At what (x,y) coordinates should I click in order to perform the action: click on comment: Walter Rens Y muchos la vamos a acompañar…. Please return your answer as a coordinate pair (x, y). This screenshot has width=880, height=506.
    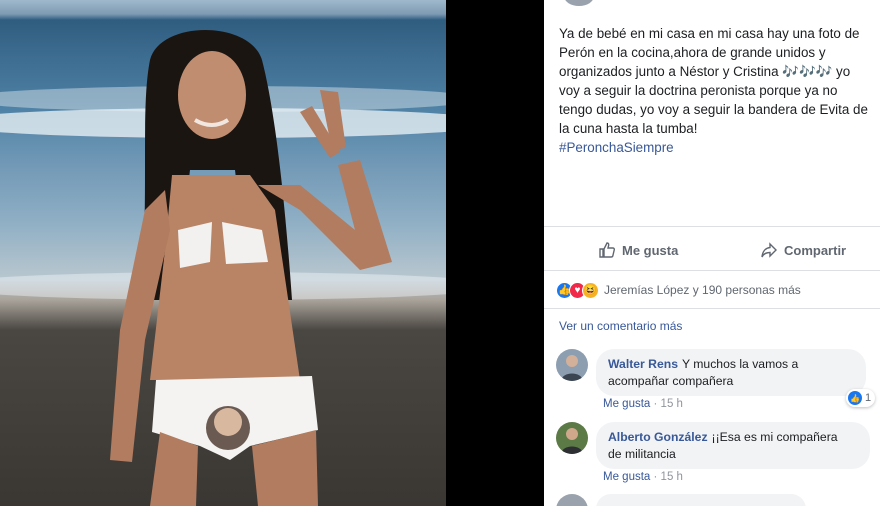
    Looking at the image, I should click on (716, 384).